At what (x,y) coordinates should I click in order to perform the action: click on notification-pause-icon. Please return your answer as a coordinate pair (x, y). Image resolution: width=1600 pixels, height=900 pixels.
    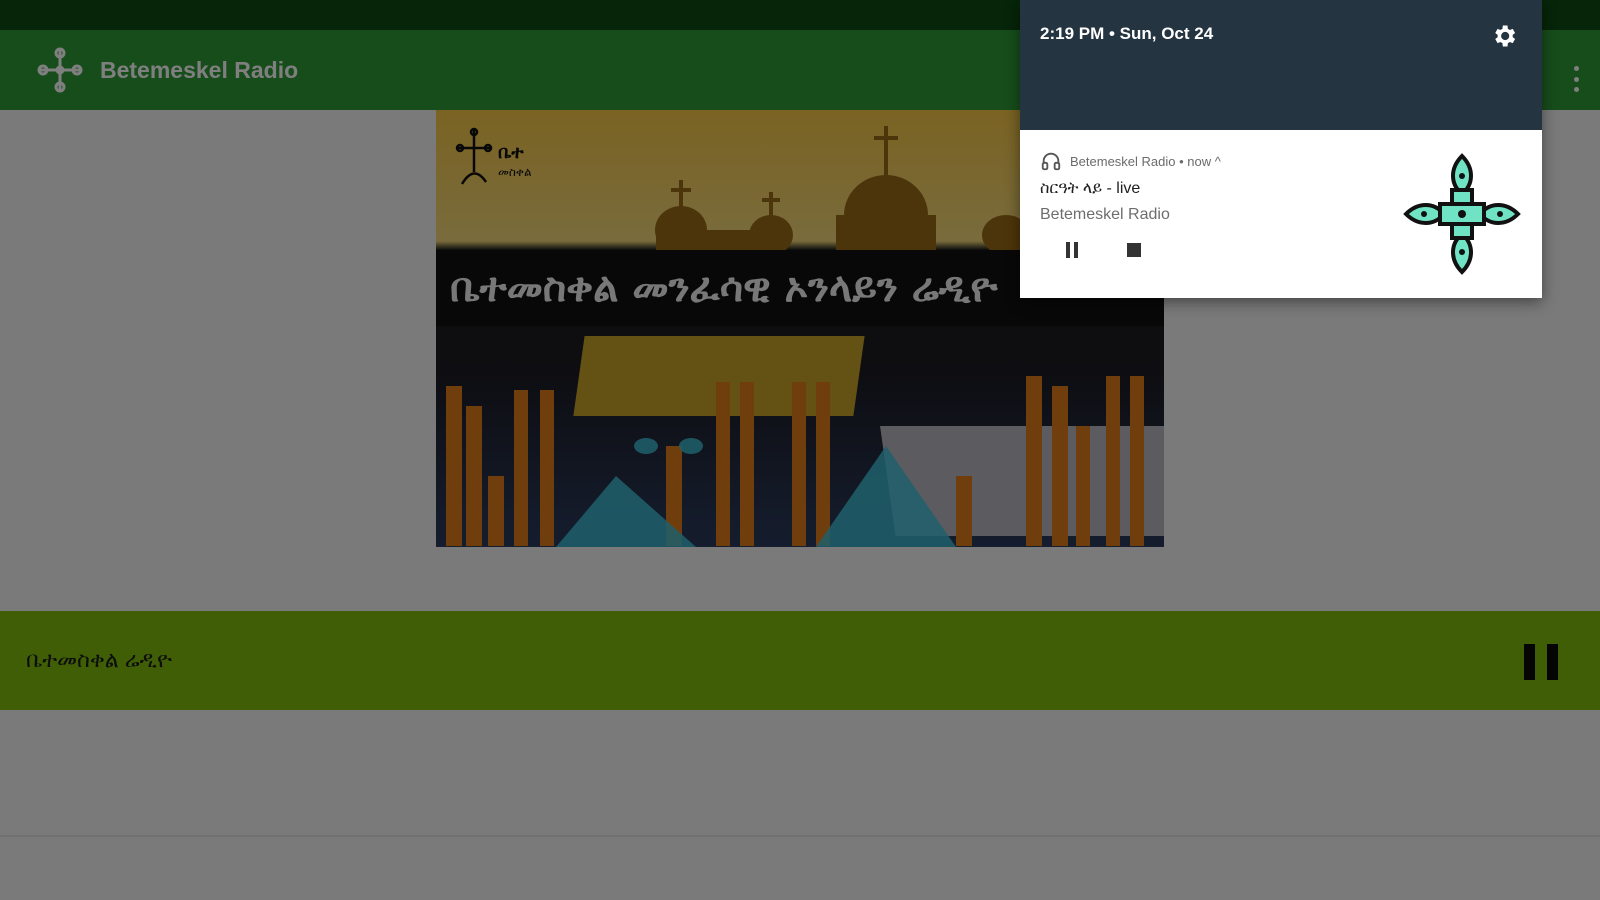
    Looking at the image, I should click on (1072, 250).